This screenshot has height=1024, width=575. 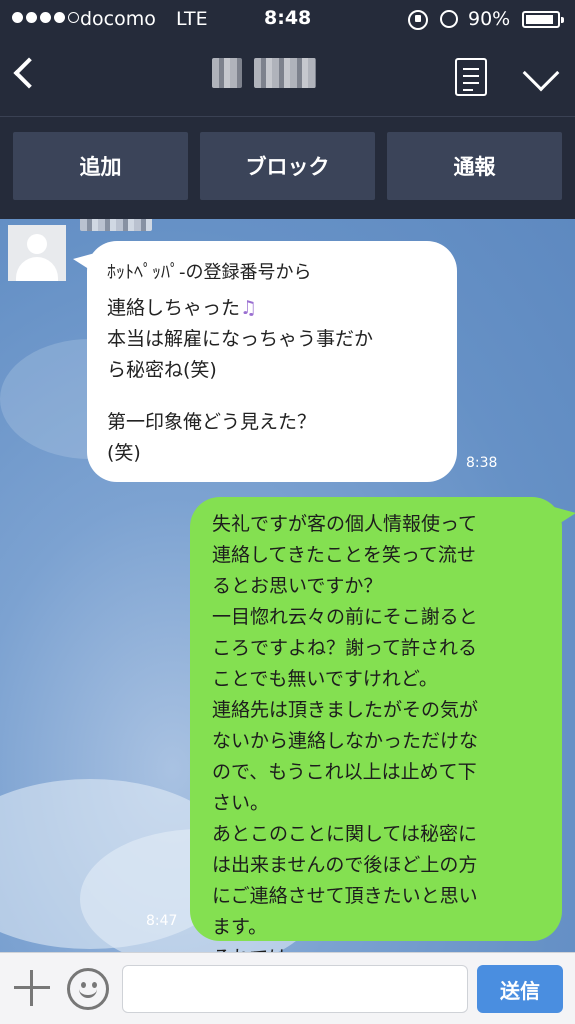 I want to click on message-line: ころですよね？謝って許される, so click(x=345, y=648).